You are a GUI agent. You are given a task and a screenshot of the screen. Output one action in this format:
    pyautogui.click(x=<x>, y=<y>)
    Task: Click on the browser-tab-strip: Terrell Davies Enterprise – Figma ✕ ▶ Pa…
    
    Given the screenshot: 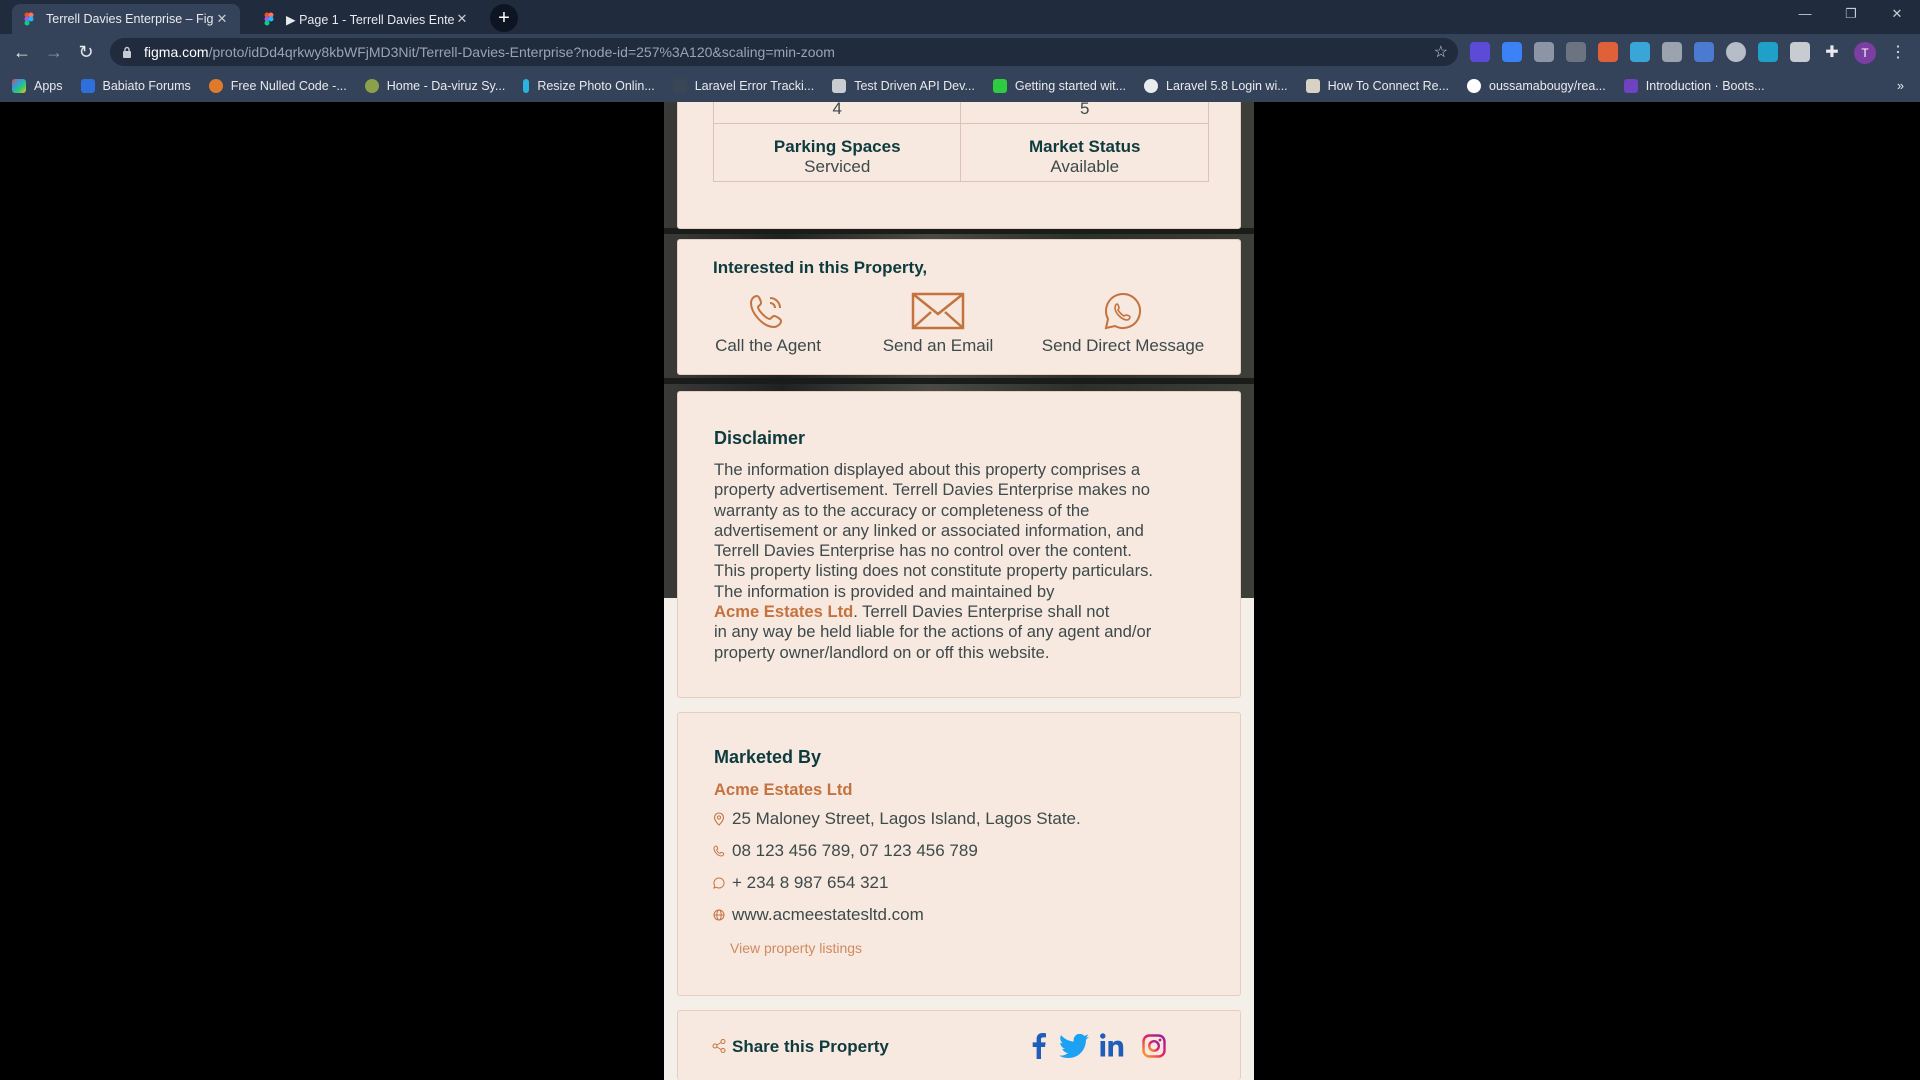 What is the action you would take?
    pyautogui.click(x=960, y=17)
    